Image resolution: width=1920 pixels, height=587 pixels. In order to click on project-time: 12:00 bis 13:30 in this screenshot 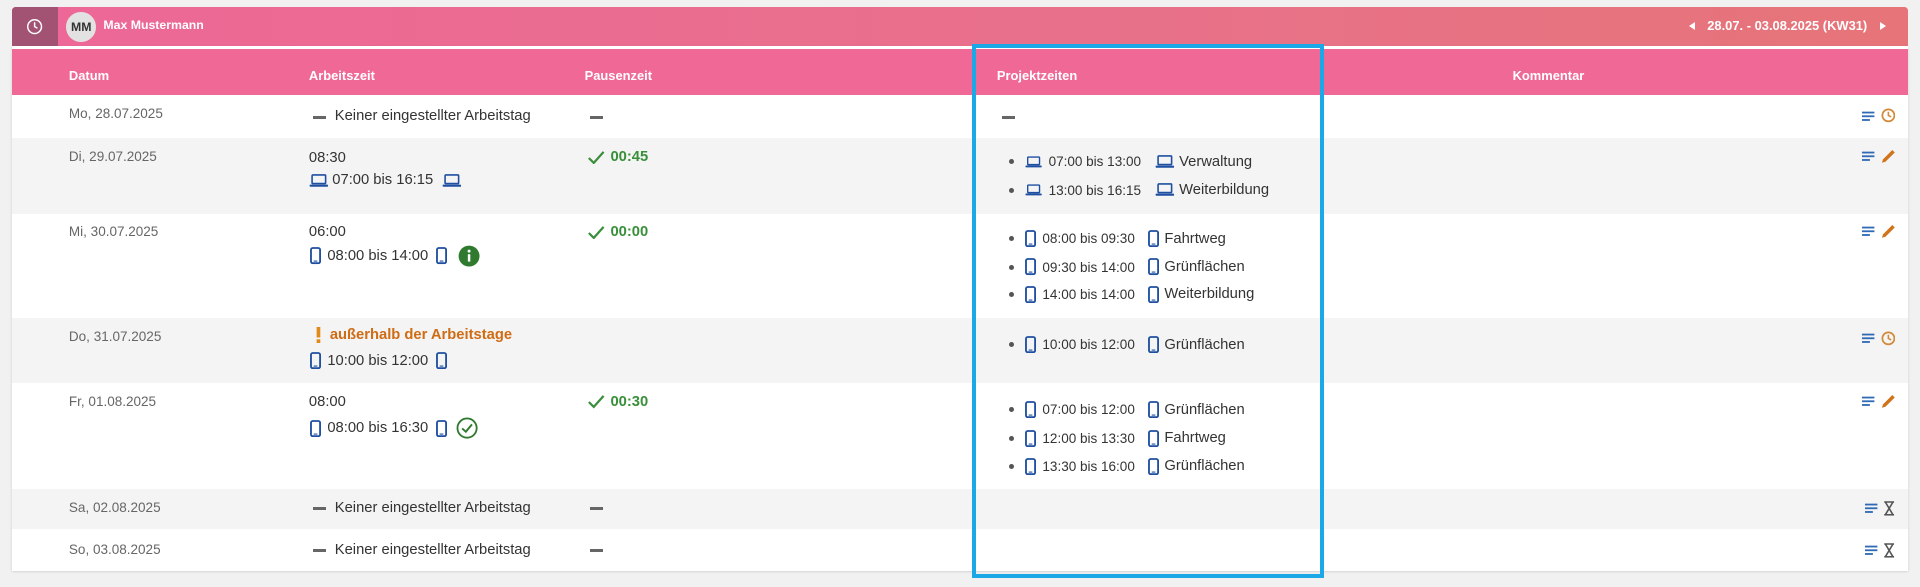, I will do `click(1088, 438)`.